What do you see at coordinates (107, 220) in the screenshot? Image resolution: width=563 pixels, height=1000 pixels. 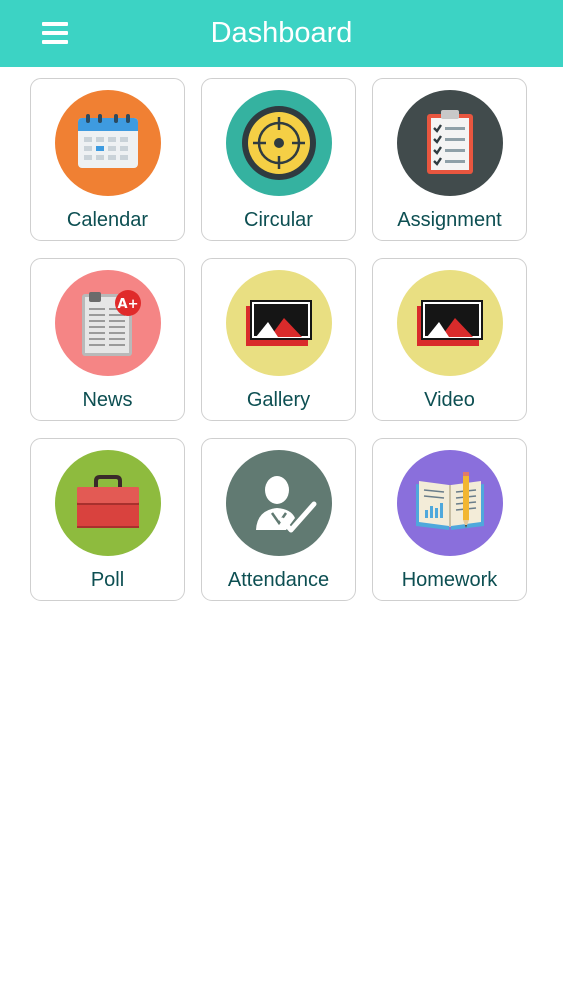 I see `tile-label: Calendar` at bounding box center [107, 220].